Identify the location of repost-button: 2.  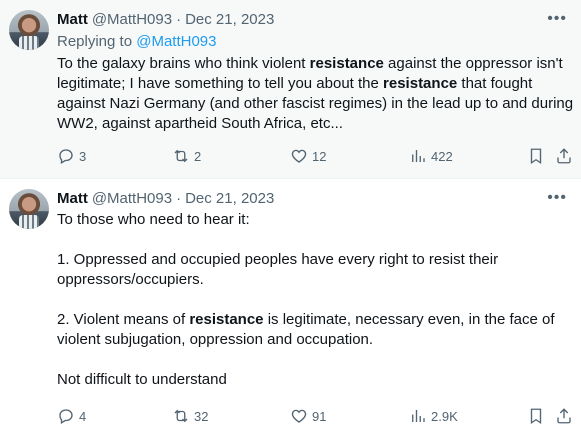
(186, 156).